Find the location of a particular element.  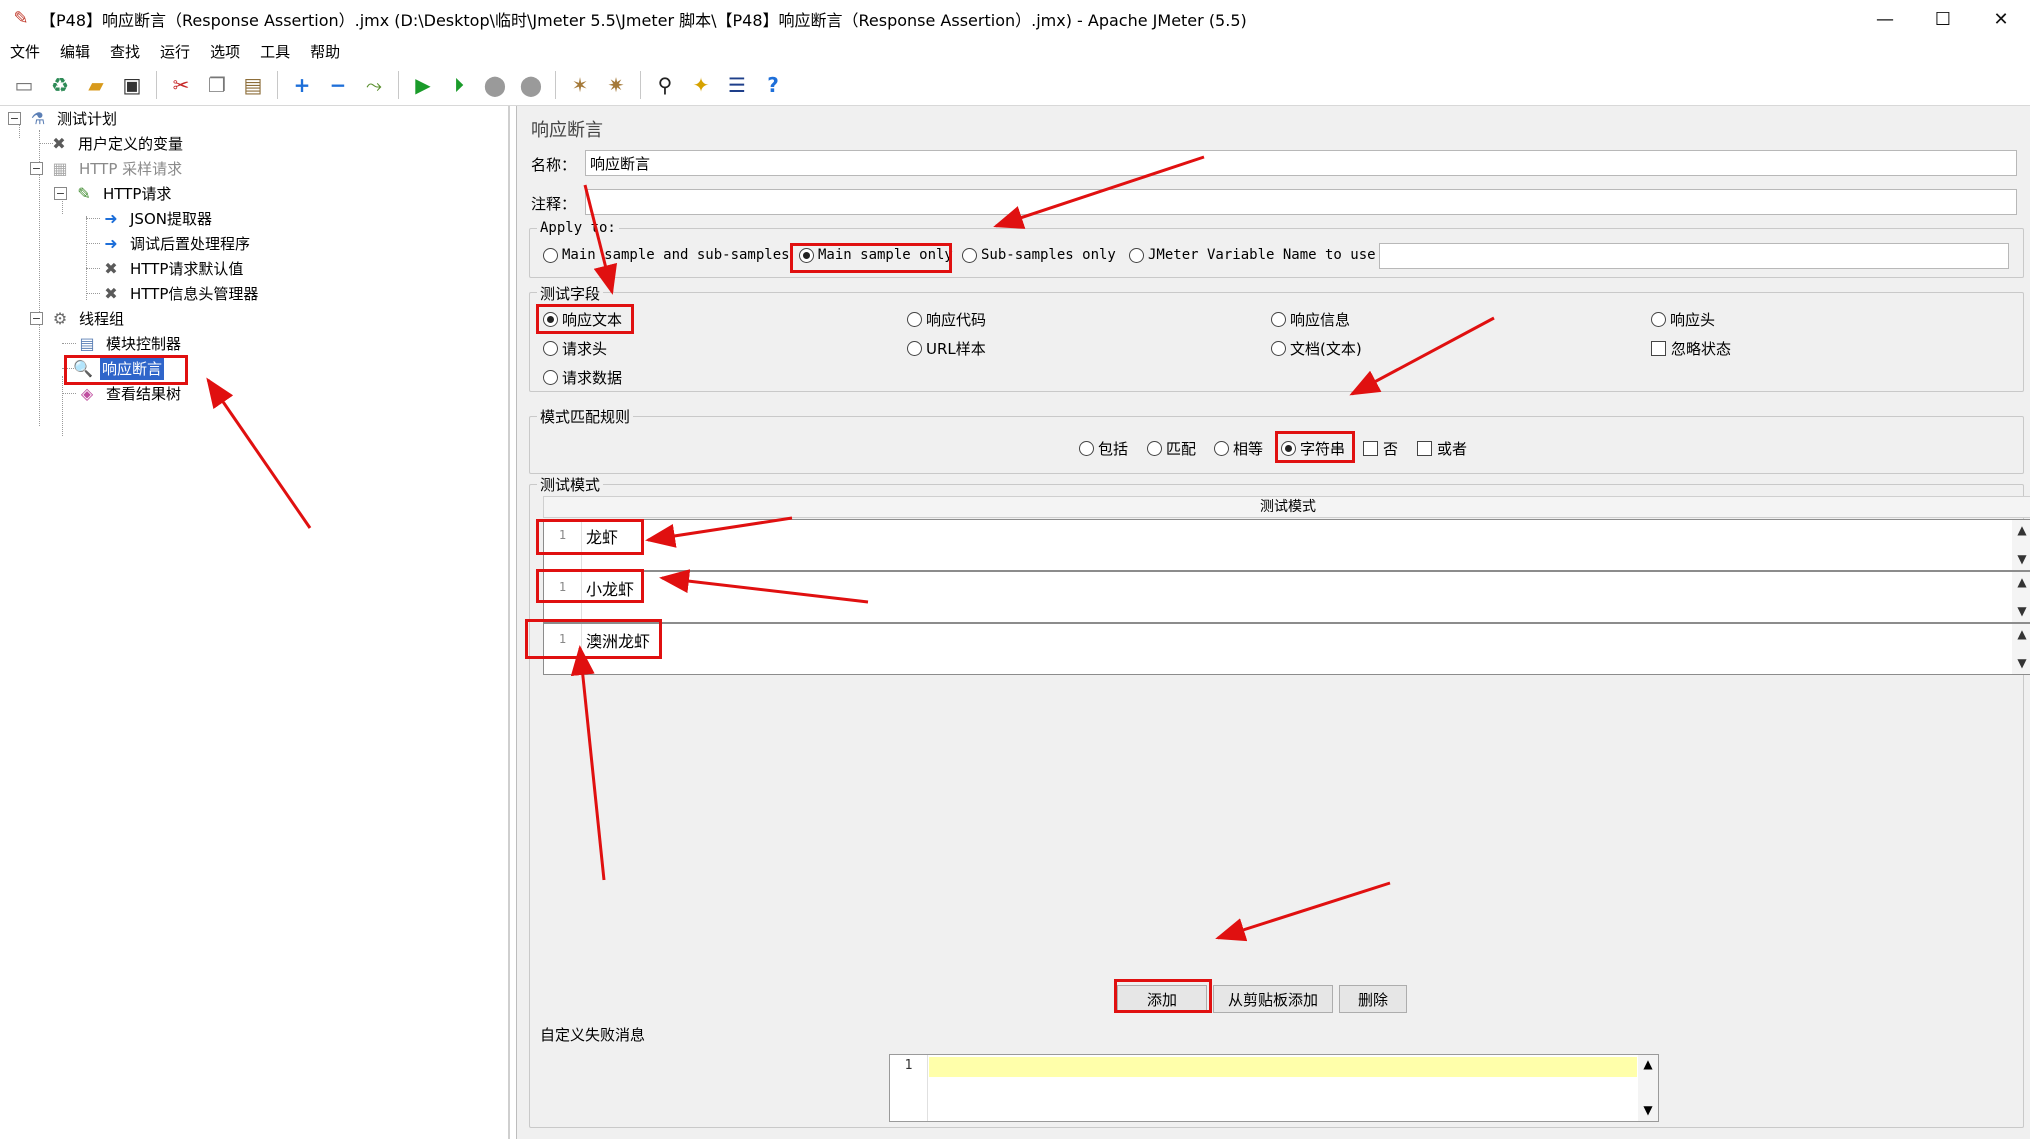

menu-help: 帮助 is located at coordinates (325, 51).